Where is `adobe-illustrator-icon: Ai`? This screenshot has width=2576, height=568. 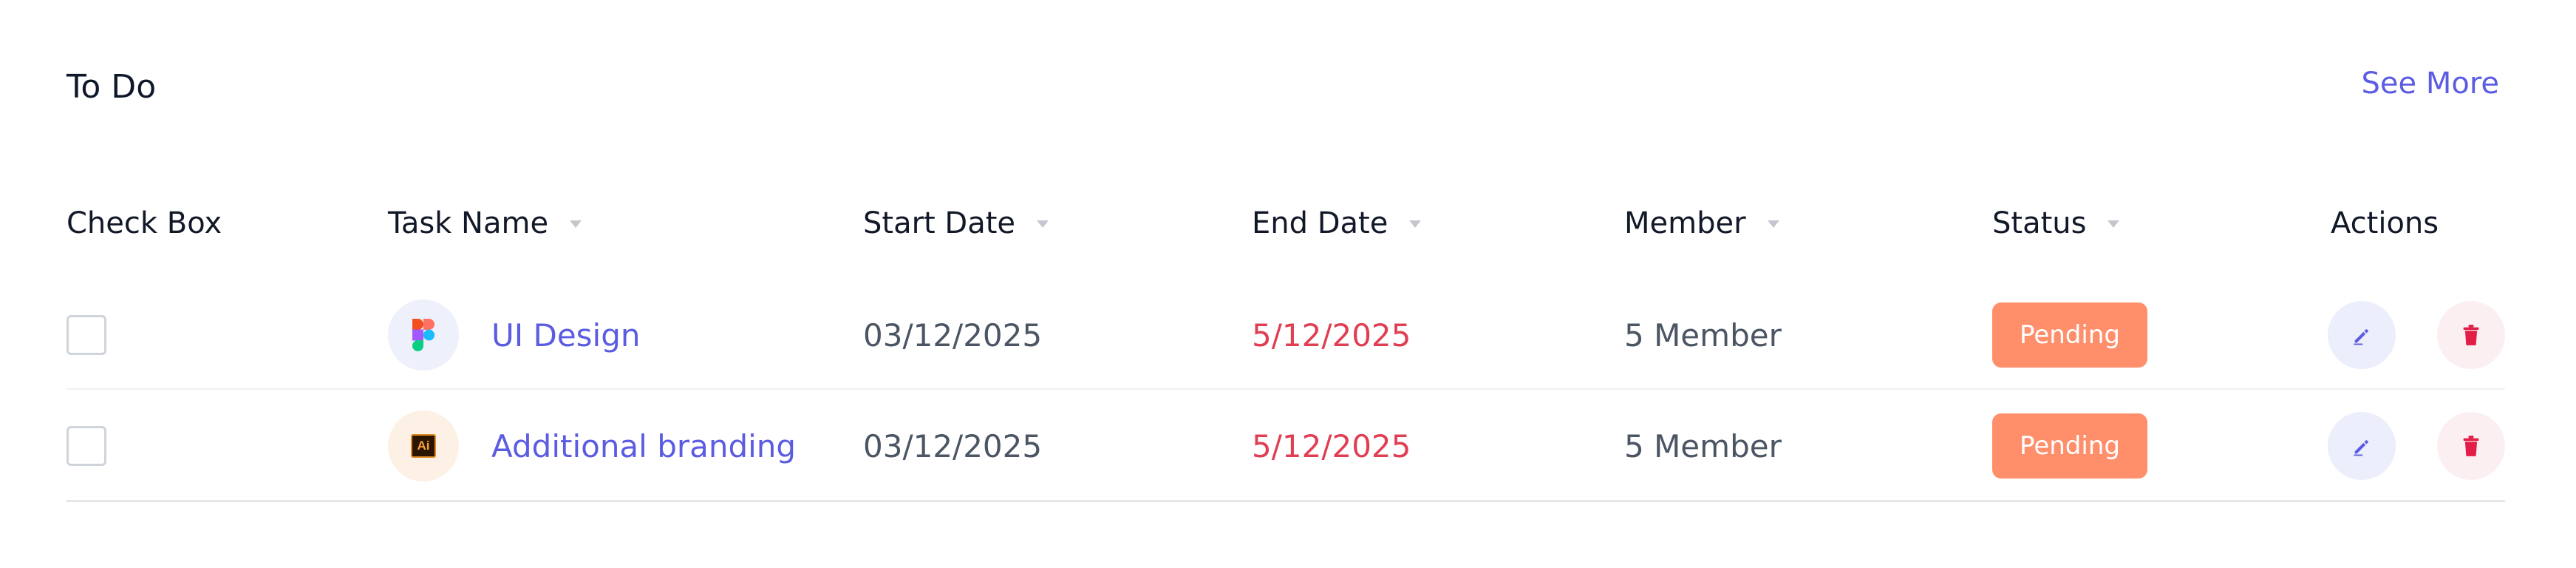 adobe-illustrator-icon: Ai is located at coordinates (423, 446).